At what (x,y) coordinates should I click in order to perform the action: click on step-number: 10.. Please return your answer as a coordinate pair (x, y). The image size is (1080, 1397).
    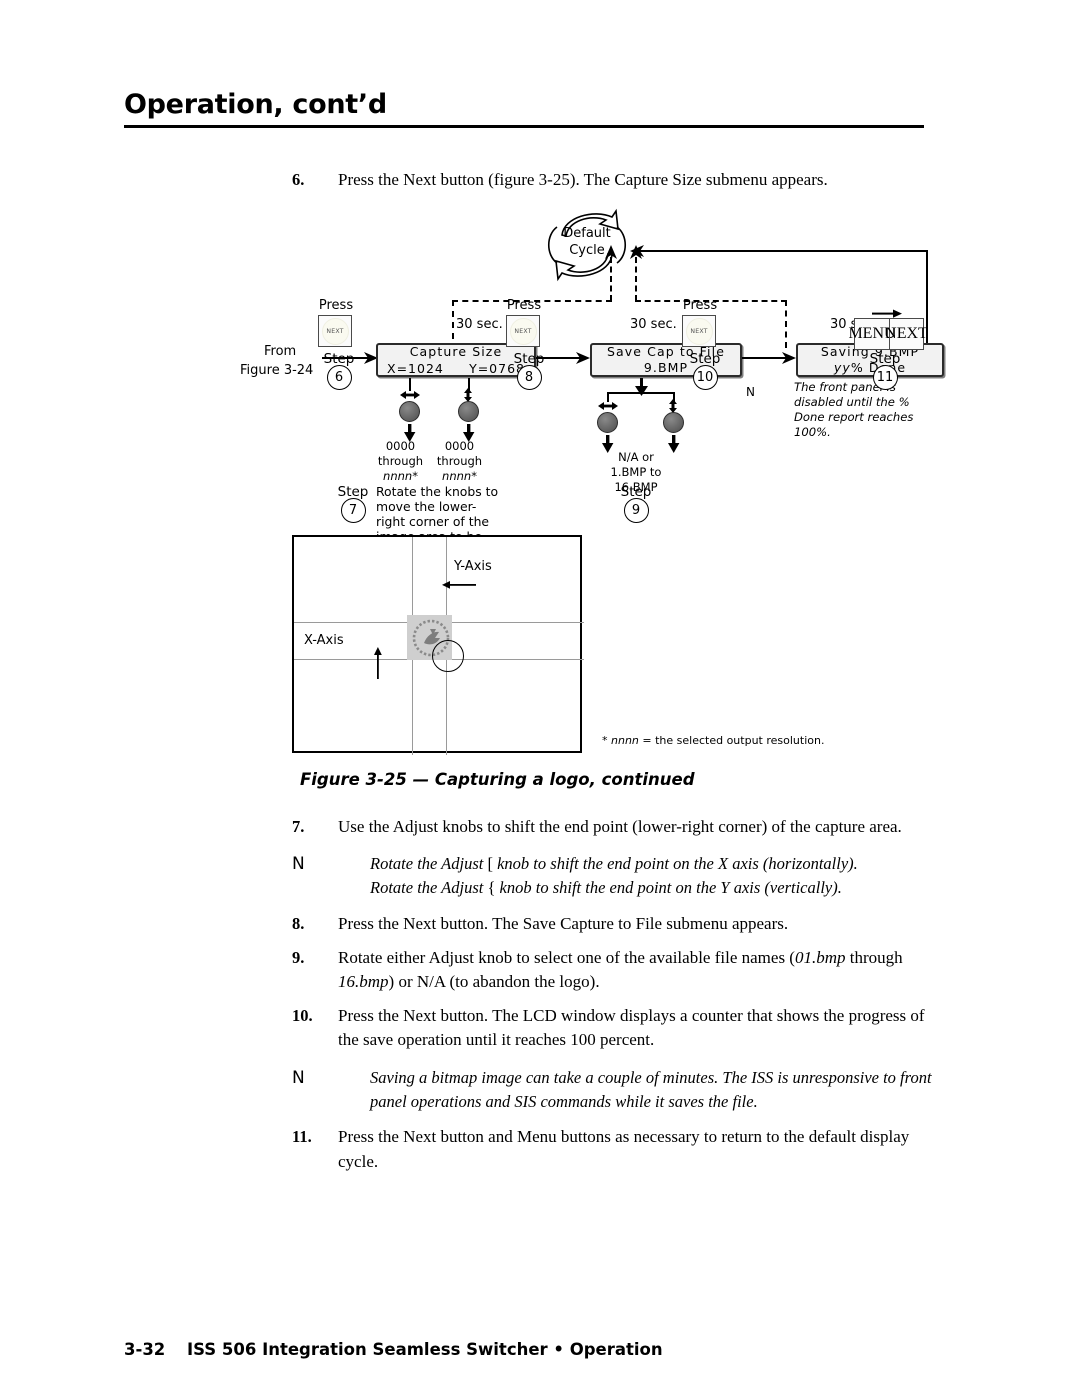
    Looking at the image, I should click on (302, 1016).